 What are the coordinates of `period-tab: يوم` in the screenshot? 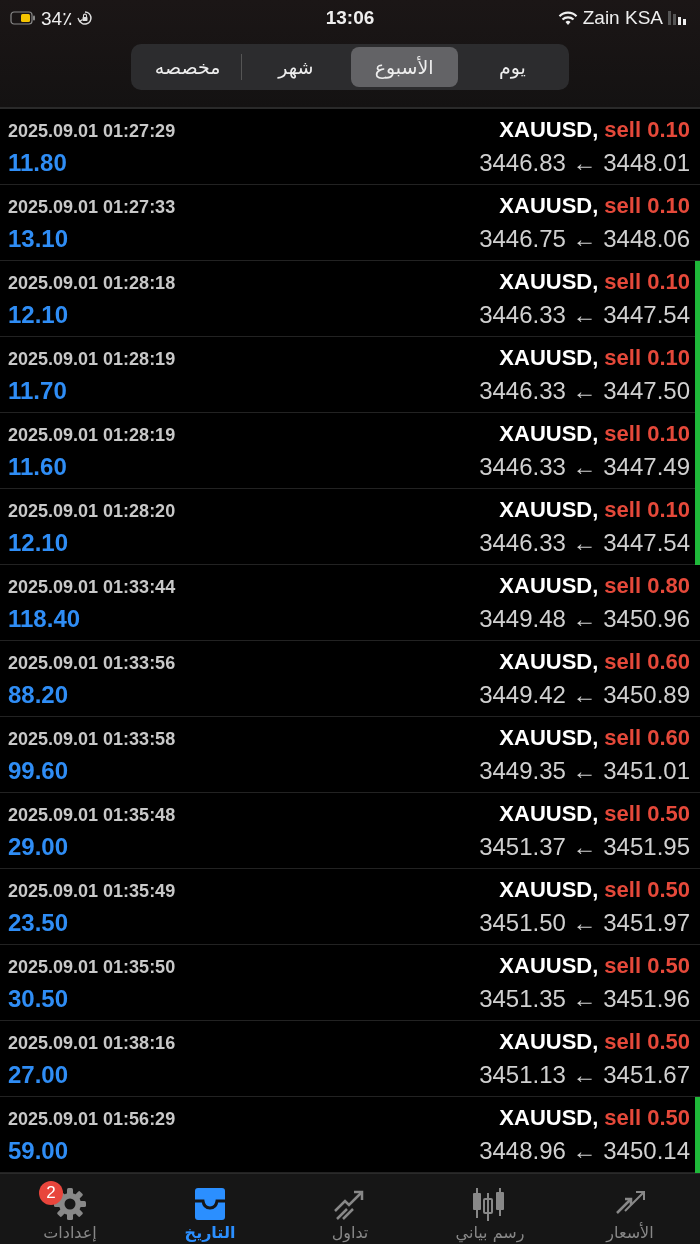 It's located at (512, 67).